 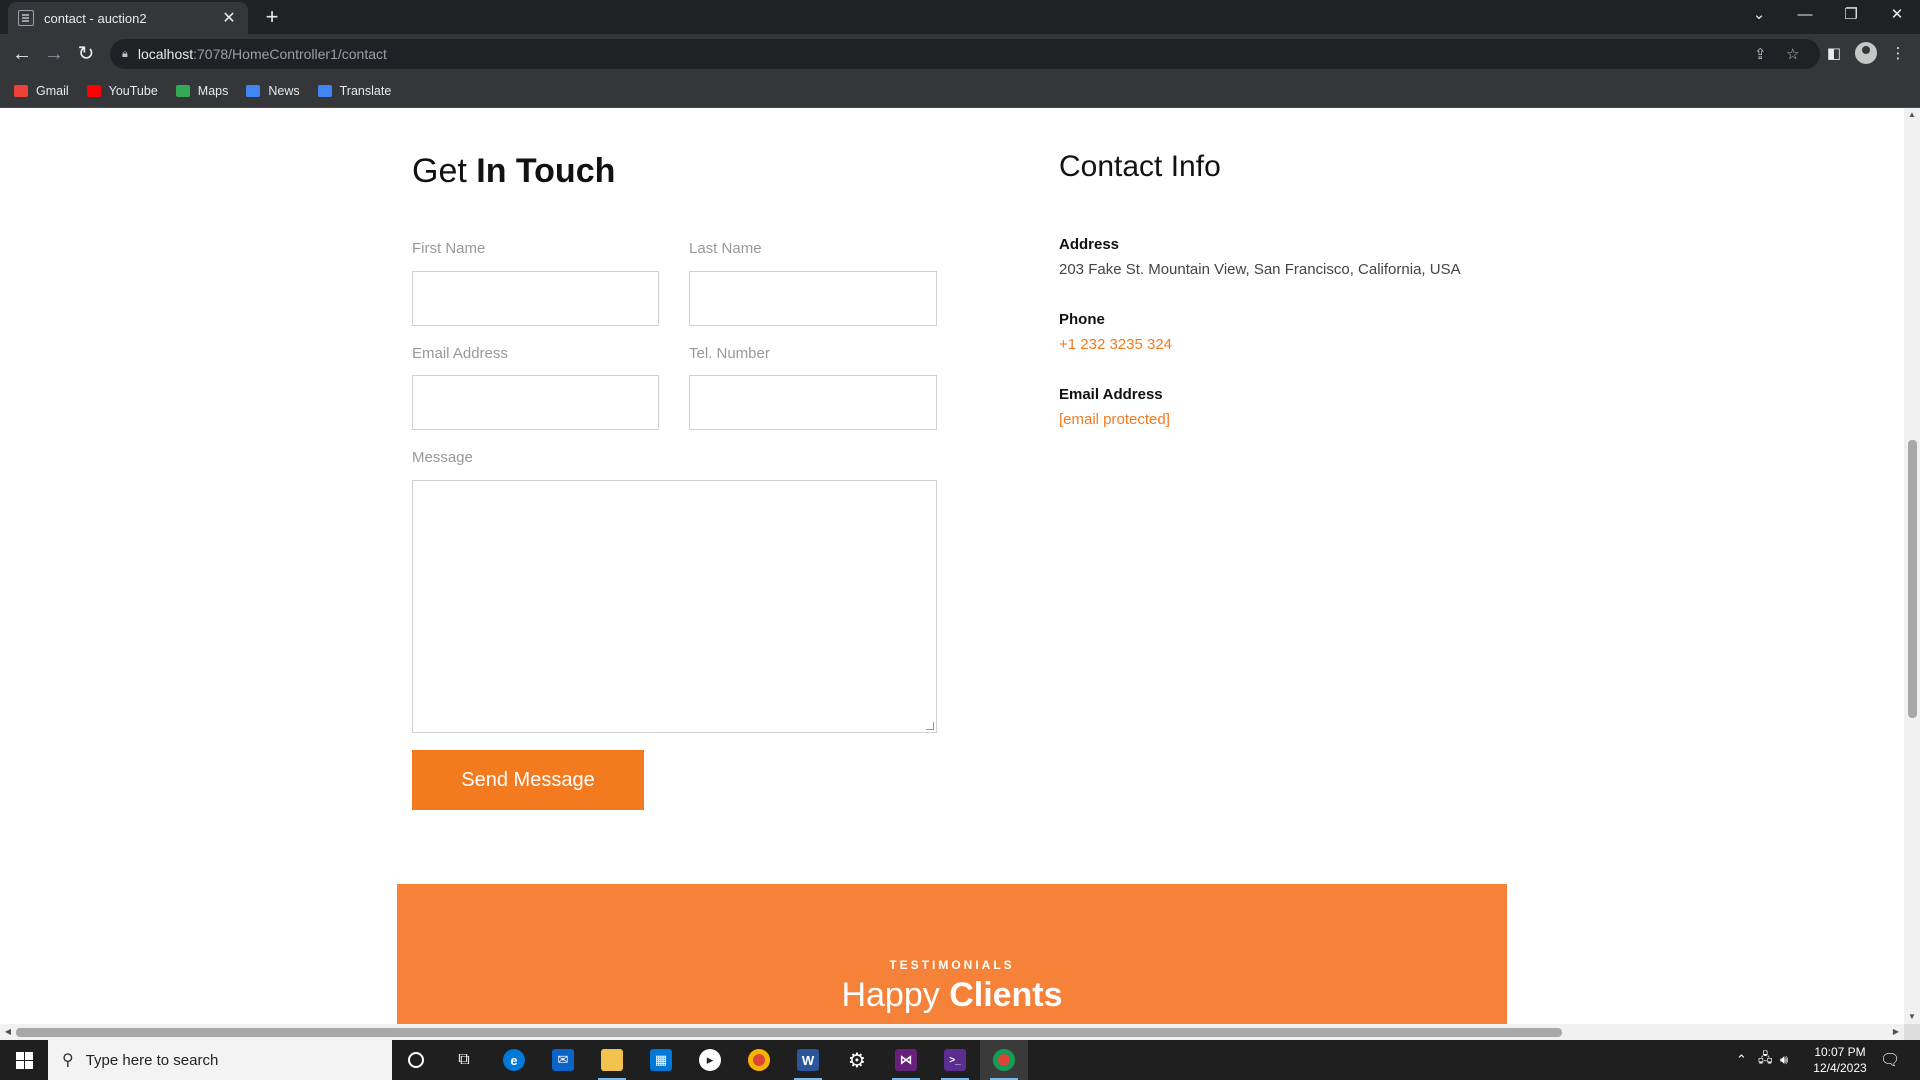 I want to click on mail-icon: ✉, so click(x=563, y=1060).